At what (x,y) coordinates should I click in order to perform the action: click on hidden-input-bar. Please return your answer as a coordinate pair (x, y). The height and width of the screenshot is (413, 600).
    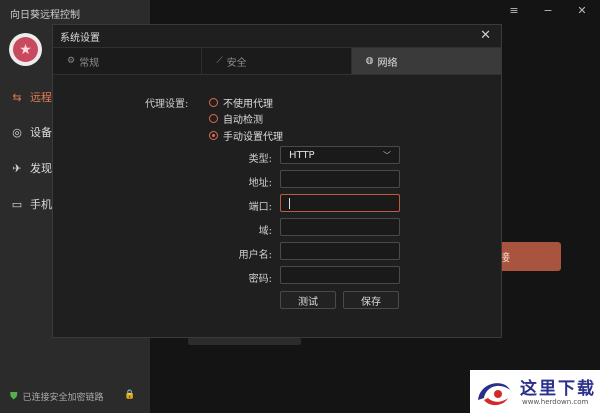
    Looking at the image, I should click on (244, 341).